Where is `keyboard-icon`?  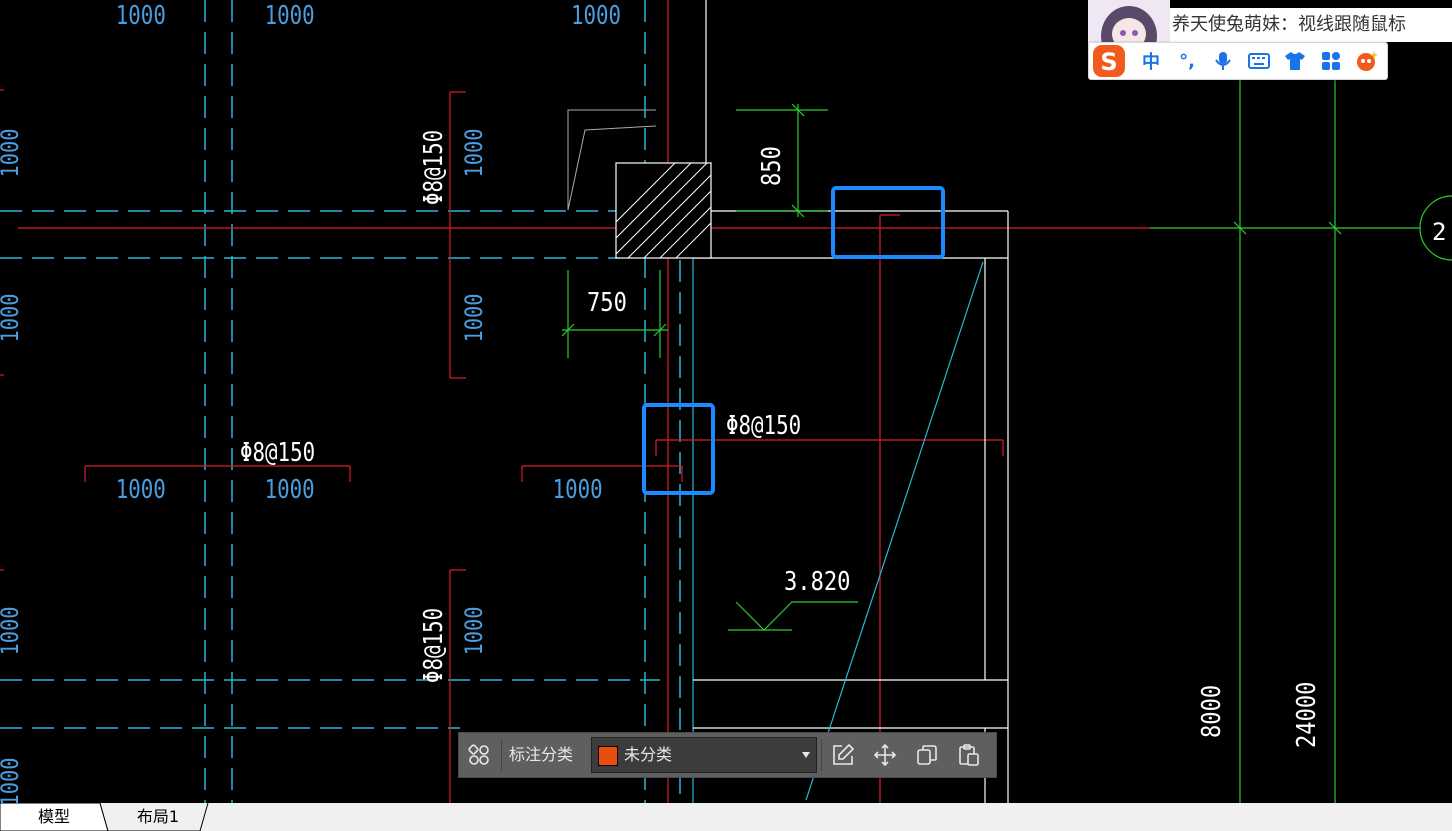 keyboard-icon is located at coordinates (1259, 61).